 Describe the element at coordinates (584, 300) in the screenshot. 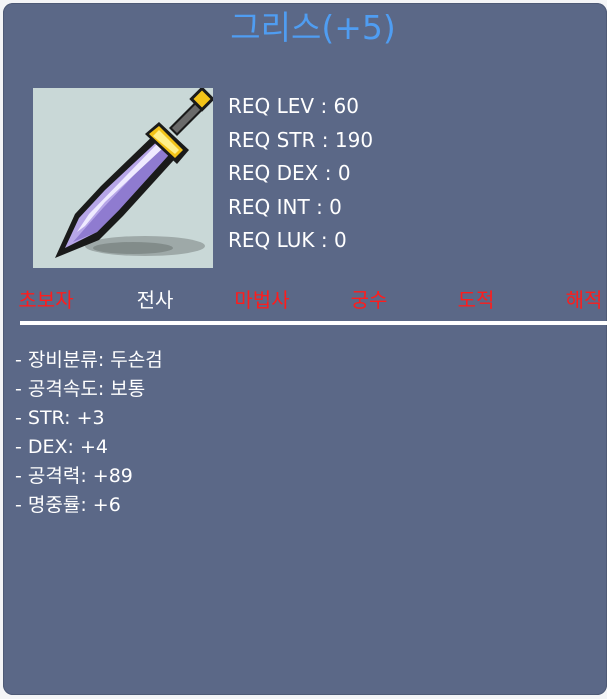

I see `job-pirate: 해적` at that location.